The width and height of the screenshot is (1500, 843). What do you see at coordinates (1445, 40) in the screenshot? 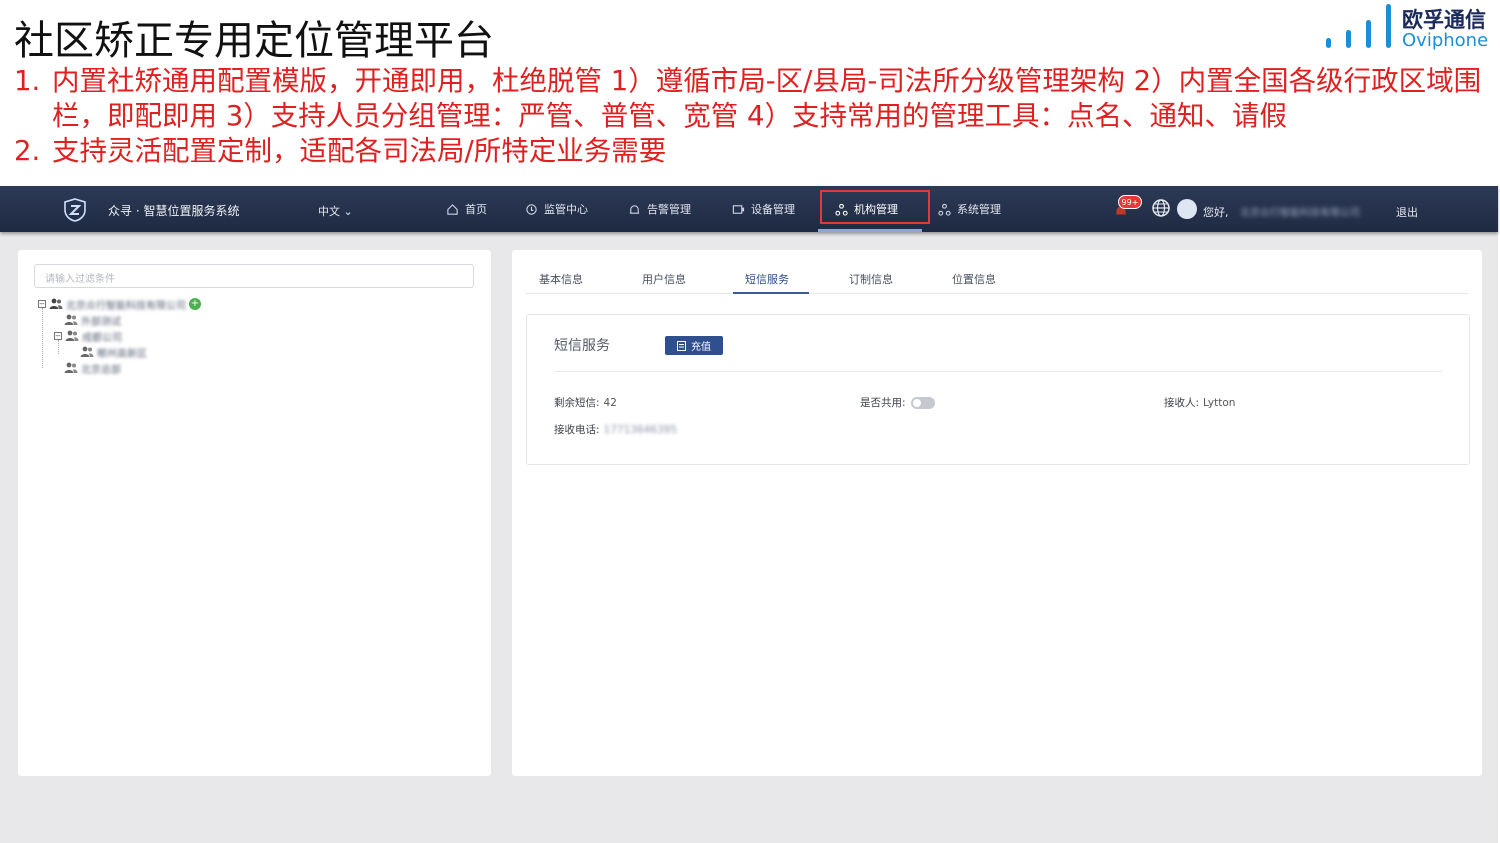
I see `brand-name-en: Oviphone` at bounding box center [1445, 40].